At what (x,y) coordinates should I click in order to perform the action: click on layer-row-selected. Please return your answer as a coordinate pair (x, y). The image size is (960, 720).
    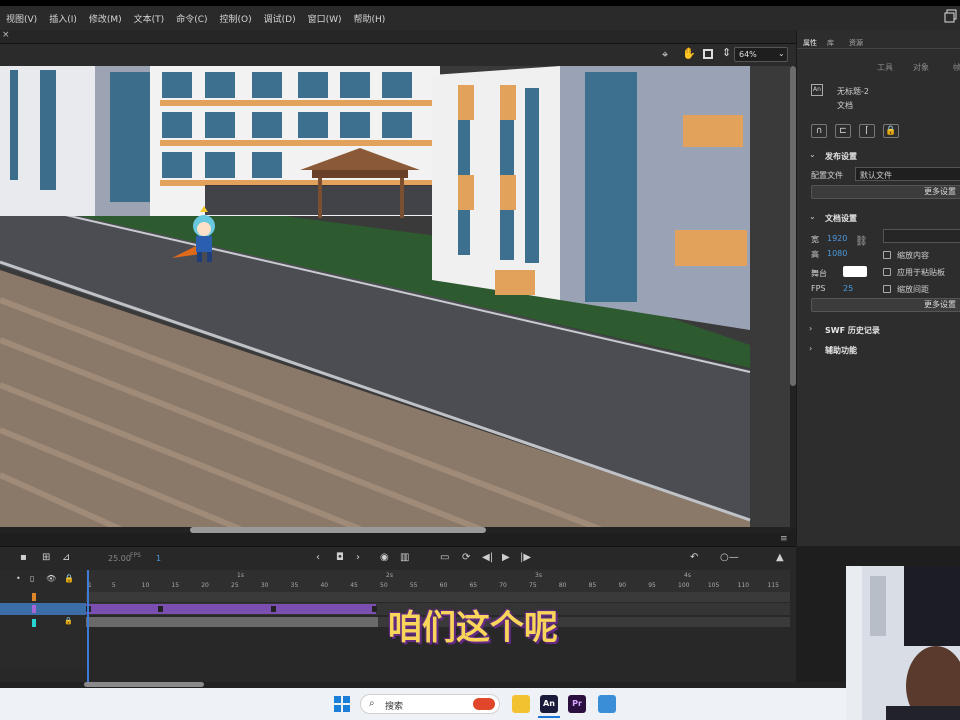
    Looking at the image, I should click on (43, 609).